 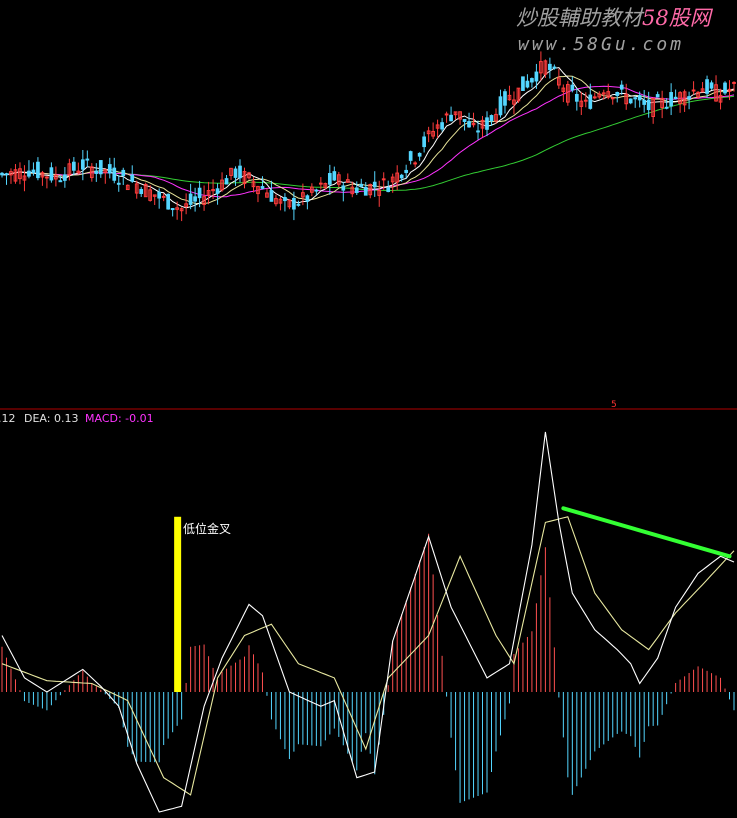 What do you see at coordinates (614, 405) in the screenshot?
I see `divider-marker: 5` at bounding box center [614, 405].